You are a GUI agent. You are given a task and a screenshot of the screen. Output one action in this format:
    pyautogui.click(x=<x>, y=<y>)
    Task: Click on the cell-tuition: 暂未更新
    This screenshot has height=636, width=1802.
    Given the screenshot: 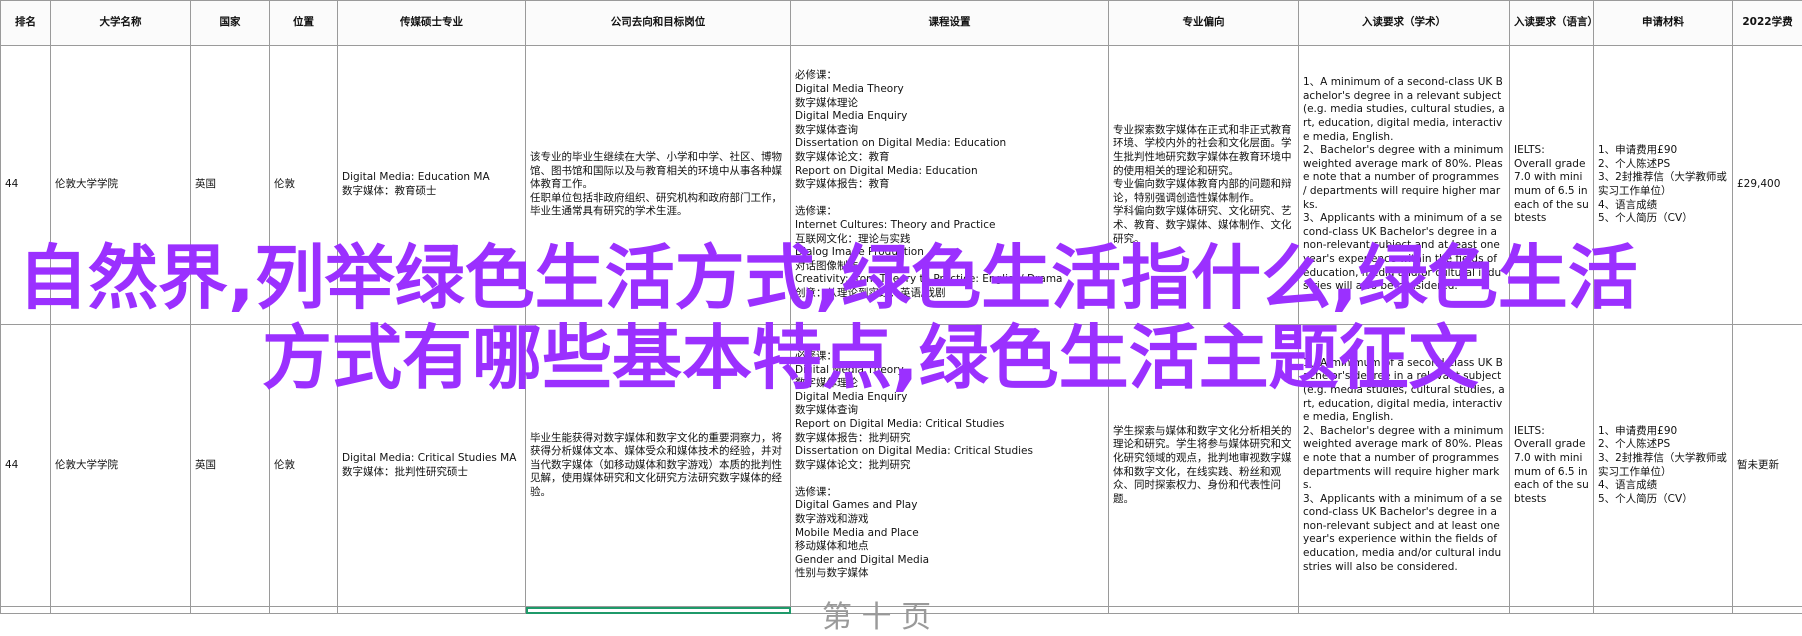 What is the action you would take?
    pyautogui.click(x=1767, y=466)
    